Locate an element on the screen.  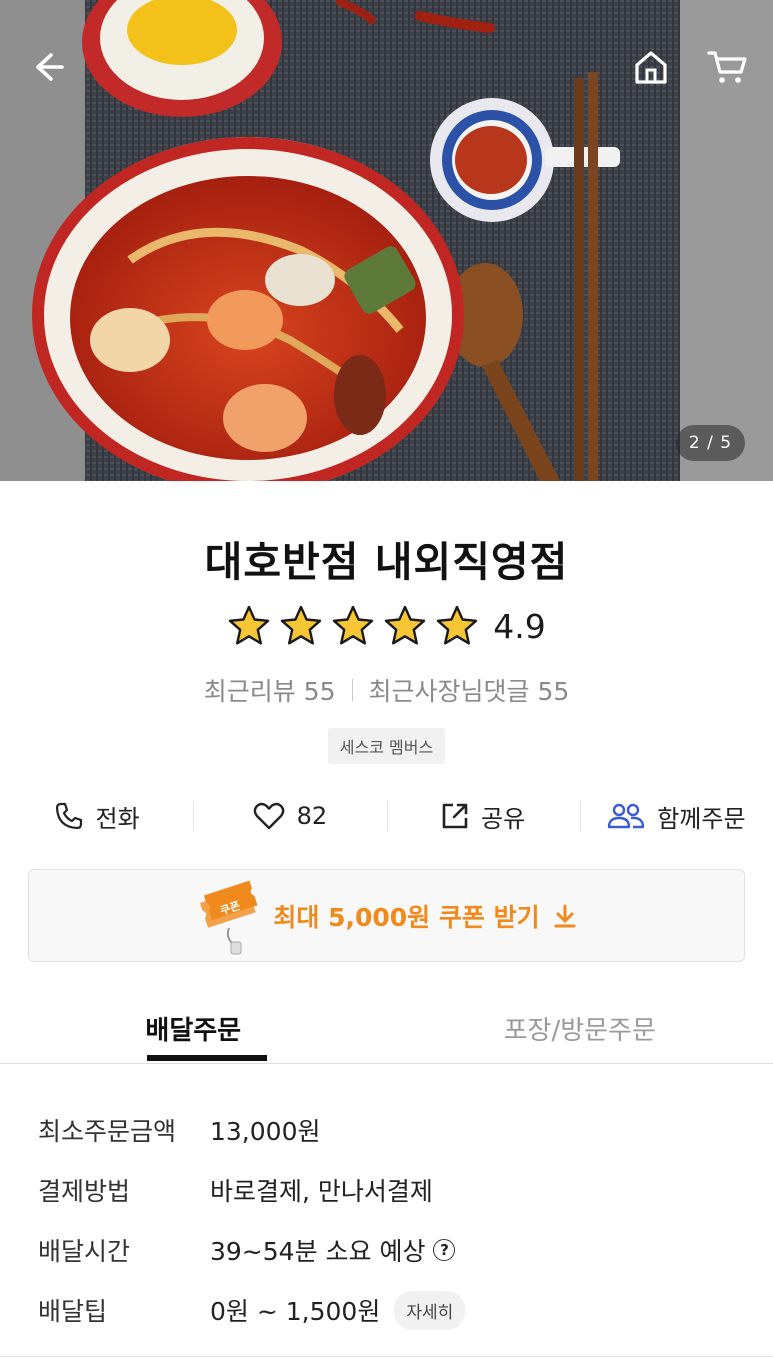
like-button: 82 is located at coordinates (289, 816).